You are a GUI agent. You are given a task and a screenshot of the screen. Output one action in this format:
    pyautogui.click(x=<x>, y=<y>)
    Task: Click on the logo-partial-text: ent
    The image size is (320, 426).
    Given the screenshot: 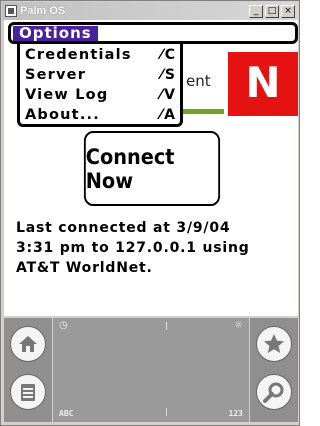 What is the action you would take?
    pyautogui.click(x=198, y=81)
    